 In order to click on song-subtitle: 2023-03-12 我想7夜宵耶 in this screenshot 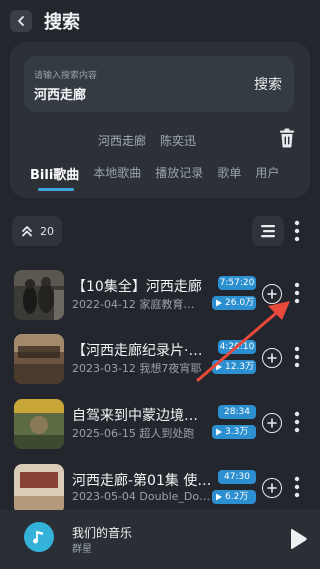, I will do `click(137, 368)`.